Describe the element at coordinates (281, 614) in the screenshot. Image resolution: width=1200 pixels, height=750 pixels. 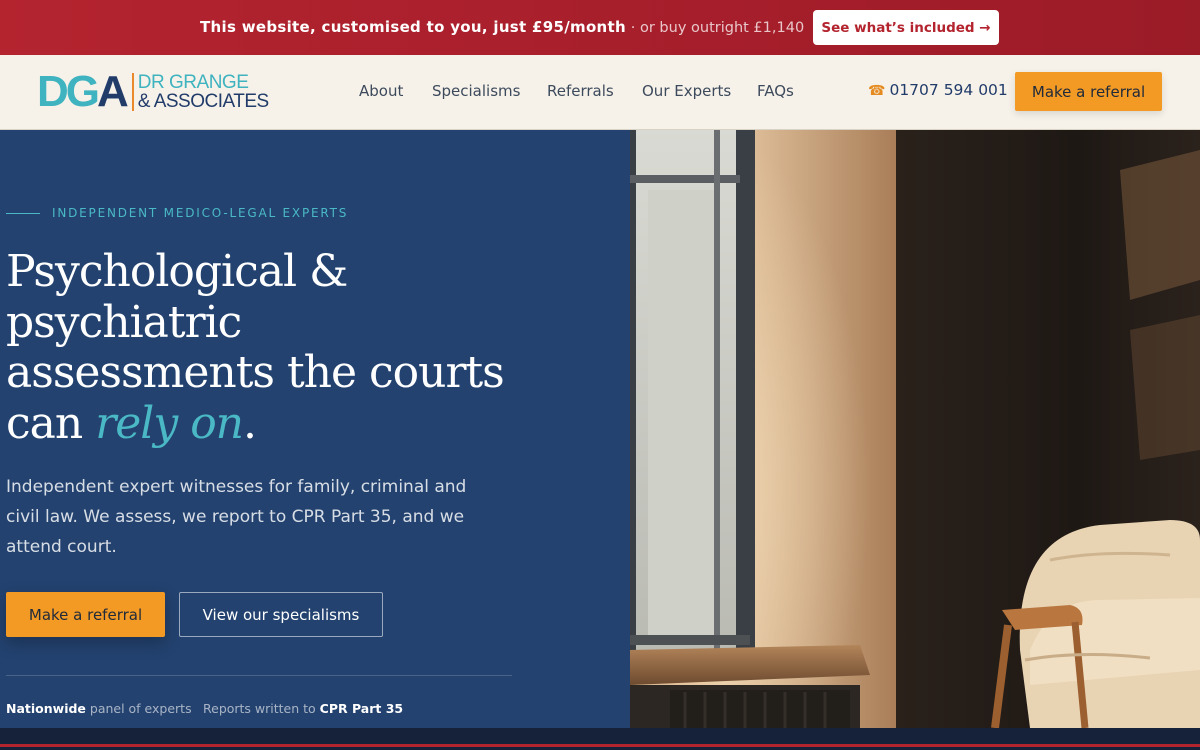
I see `view-specialisms-button: View our specialisms` at that location.